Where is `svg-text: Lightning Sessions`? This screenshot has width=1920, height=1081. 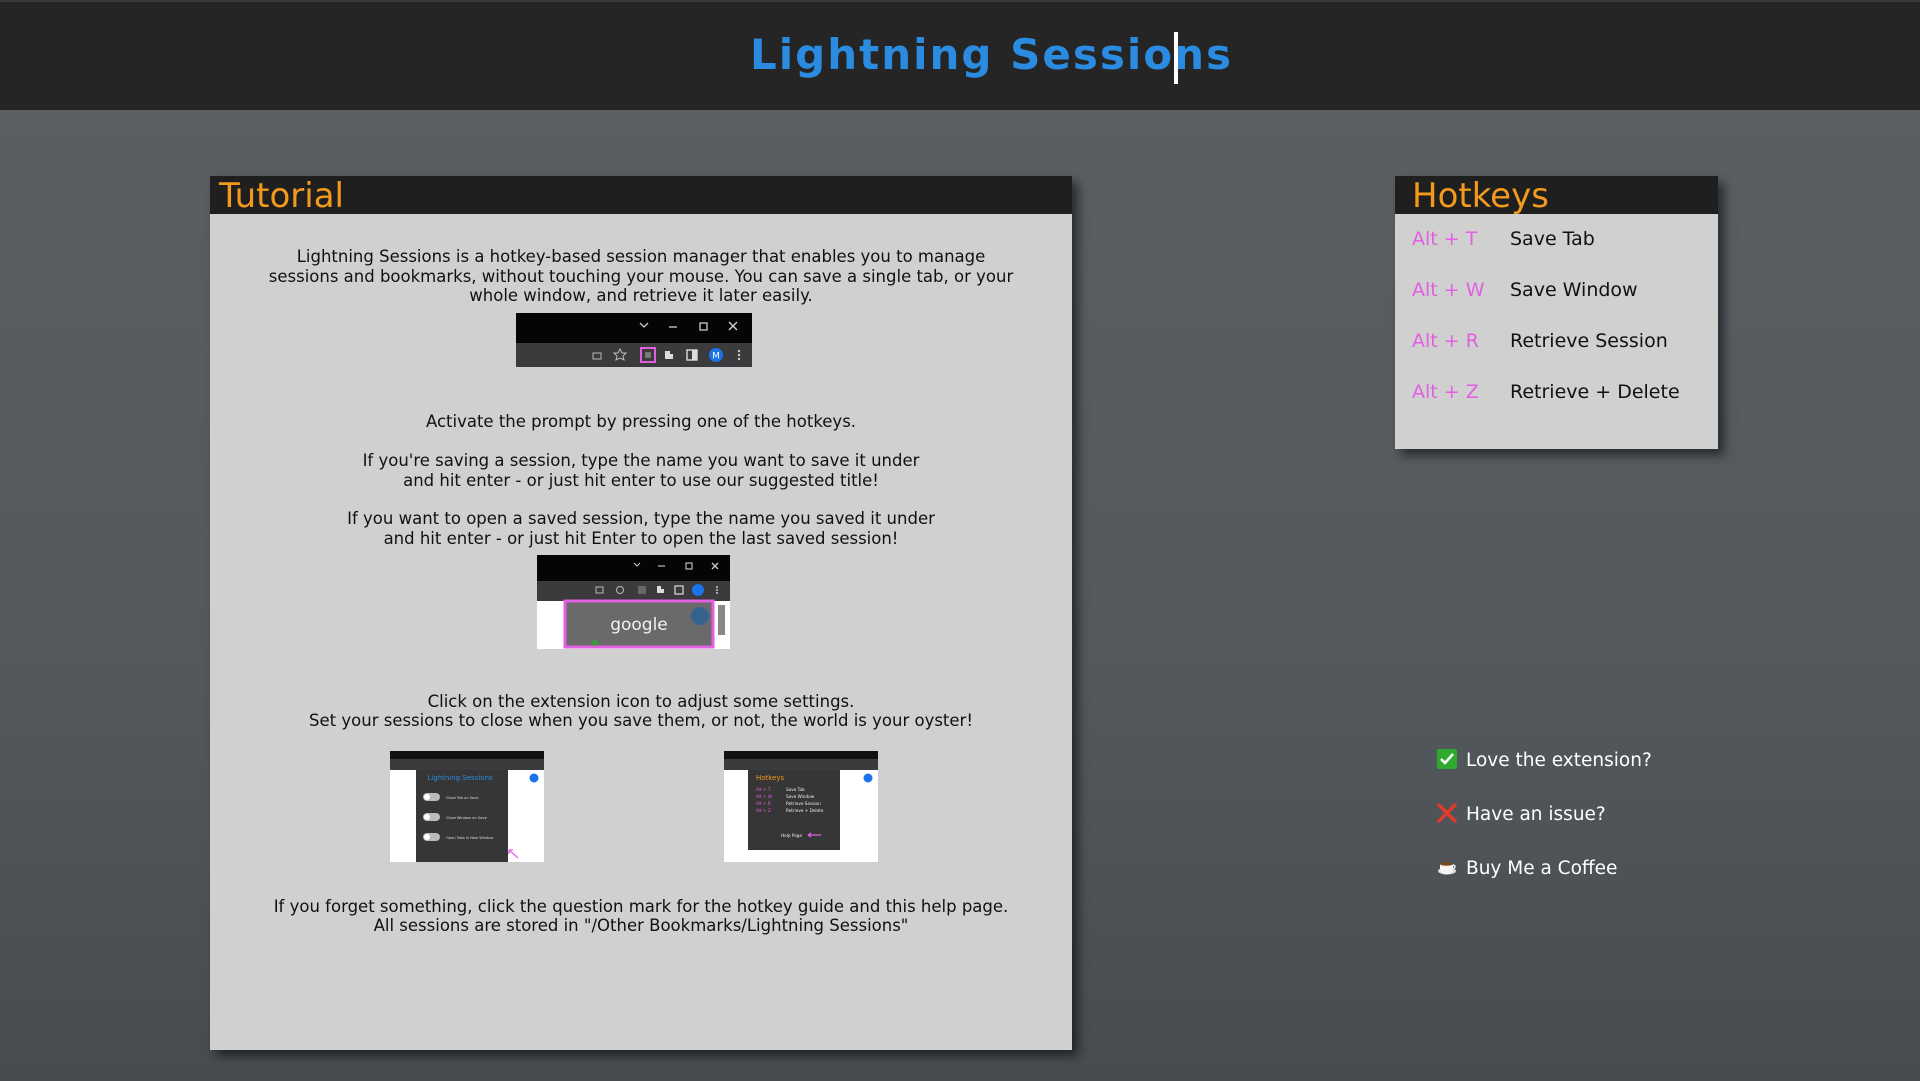
svg-text: Lightning Sessions is located at coordinates (460, 778).